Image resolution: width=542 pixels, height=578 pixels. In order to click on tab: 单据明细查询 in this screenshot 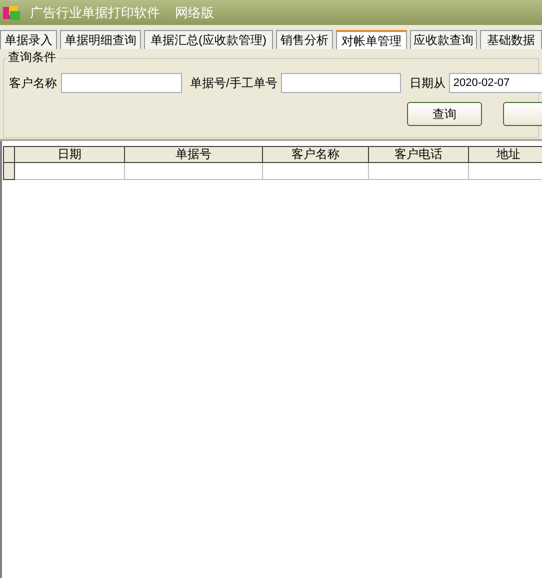, I will do `click(100, 39)`.